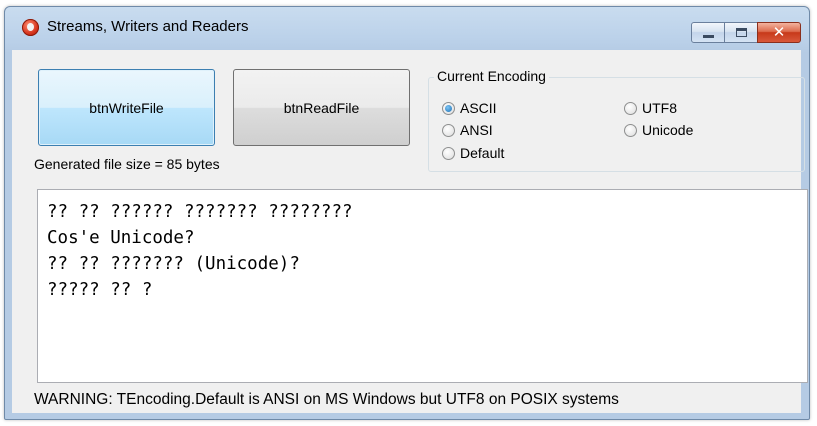 The image size is (817, 426). I want to click on memo-line: Cos'e Unicode?, so click(121, 238).